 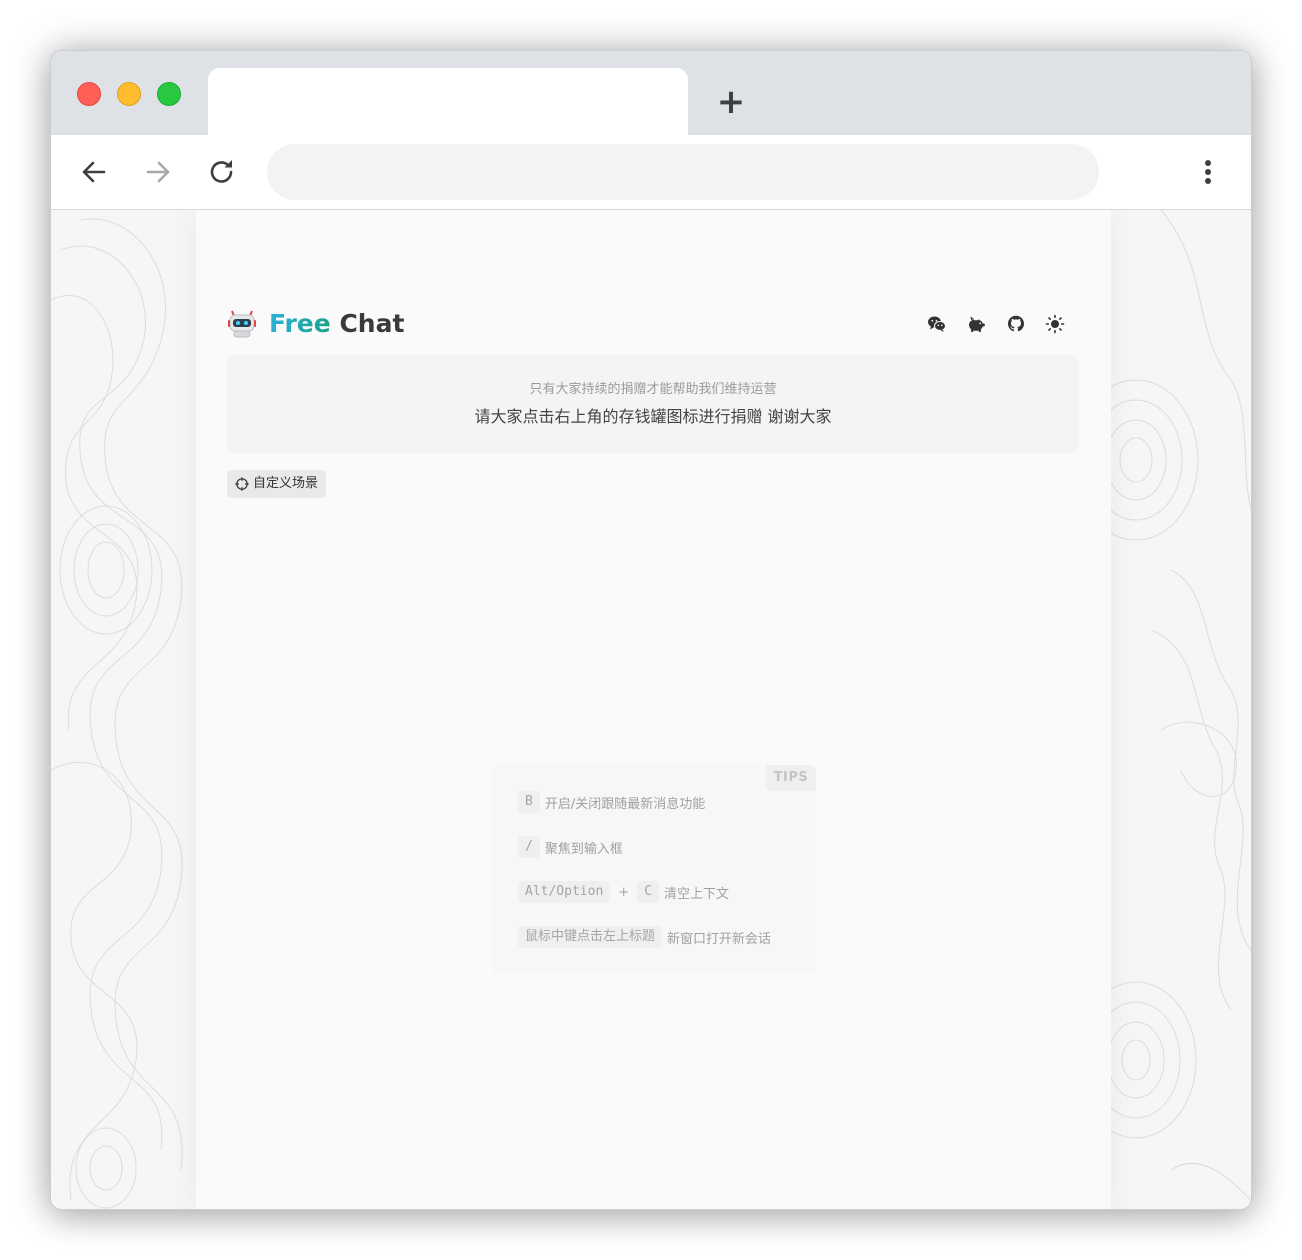 What do you see at coordinates (653, 416) in the screenshot?
I see `notice-message: 请大家点击右上角的存钱罐图标进行捐赠 谢谢大家` at bounding box center [653, 416].